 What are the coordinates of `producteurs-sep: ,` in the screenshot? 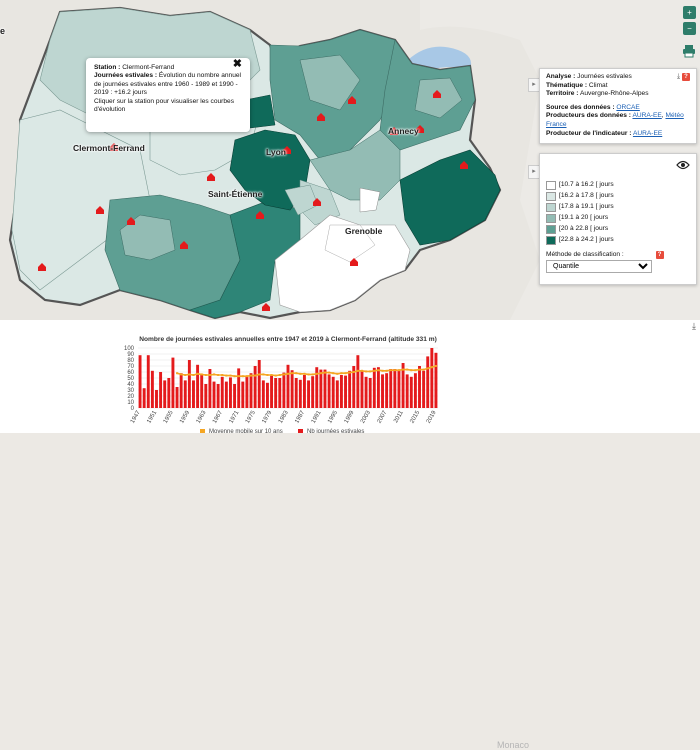 It's located at (662, 116).